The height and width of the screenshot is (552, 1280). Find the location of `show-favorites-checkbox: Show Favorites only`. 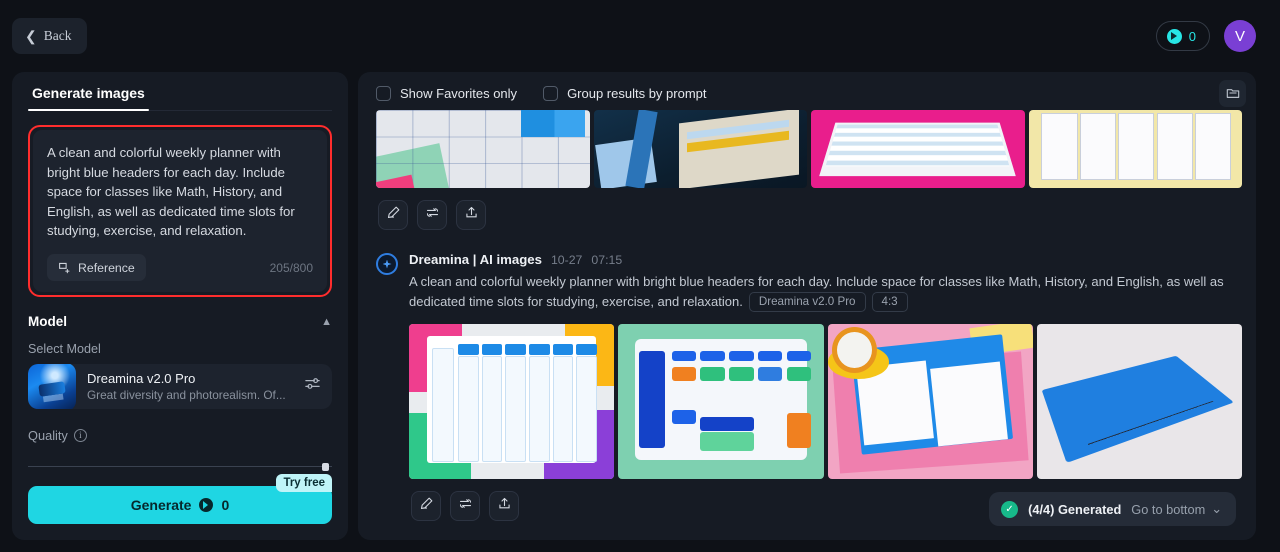

show-favorites-checkbox: Show Favorites only is located at coordinates (447, 93).